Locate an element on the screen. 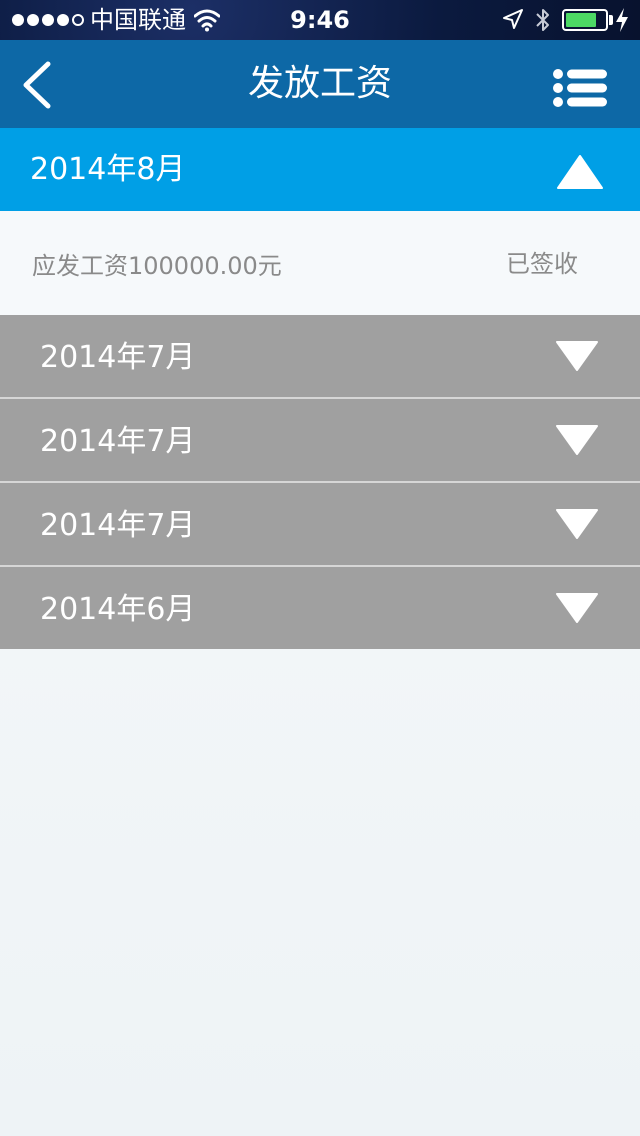 This screenshot has width=640, height=1136. month-row: 2014年6月 is located at coordinates (320, 608).